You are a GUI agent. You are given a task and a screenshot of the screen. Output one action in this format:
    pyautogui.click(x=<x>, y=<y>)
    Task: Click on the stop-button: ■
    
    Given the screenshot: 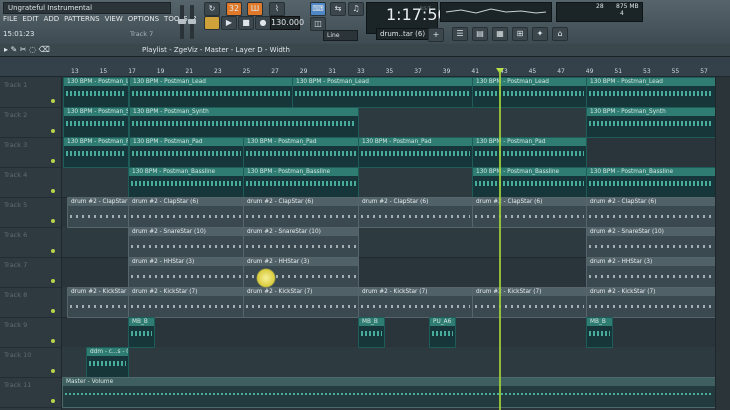 What is the action you would take?
    pyautogui.click(x=246, y=23)
    